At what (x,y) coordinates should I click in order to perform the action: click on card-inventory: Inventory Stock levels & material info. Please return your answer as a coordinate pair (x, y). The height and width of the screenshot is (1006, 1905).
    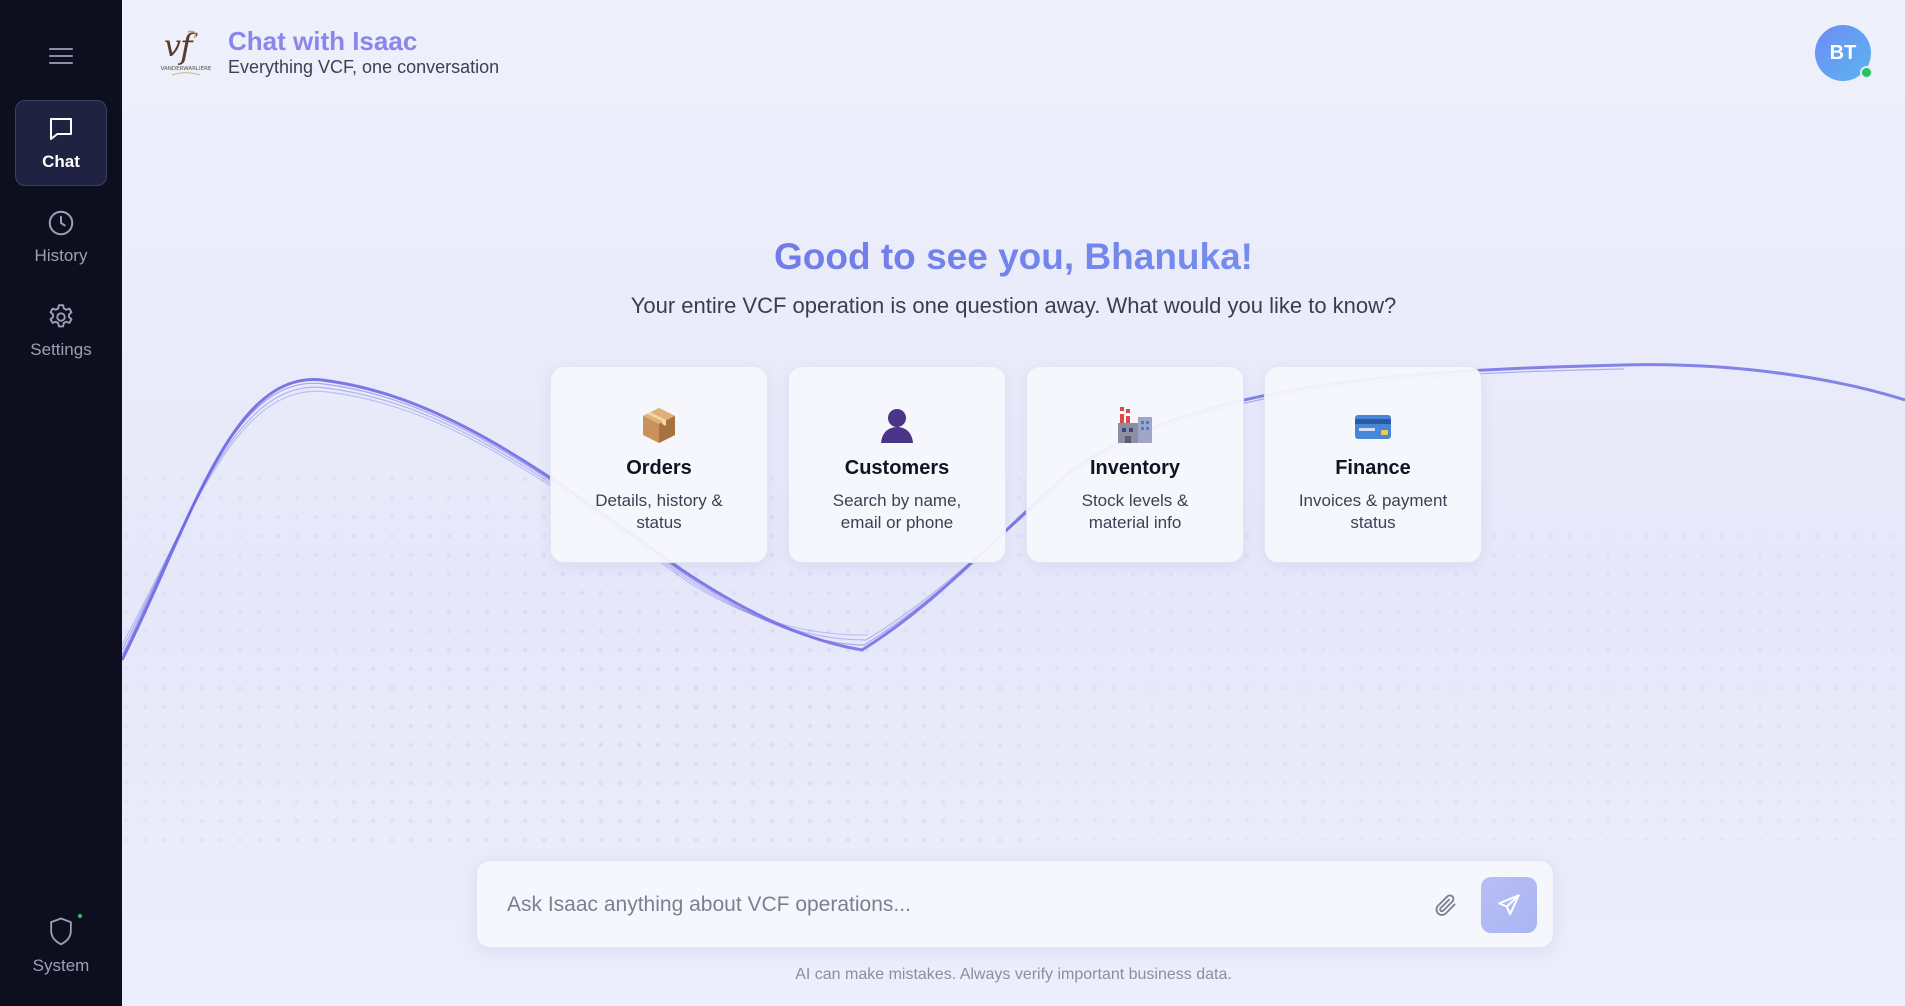
    Looking at the image, I should click on (1135, 464).